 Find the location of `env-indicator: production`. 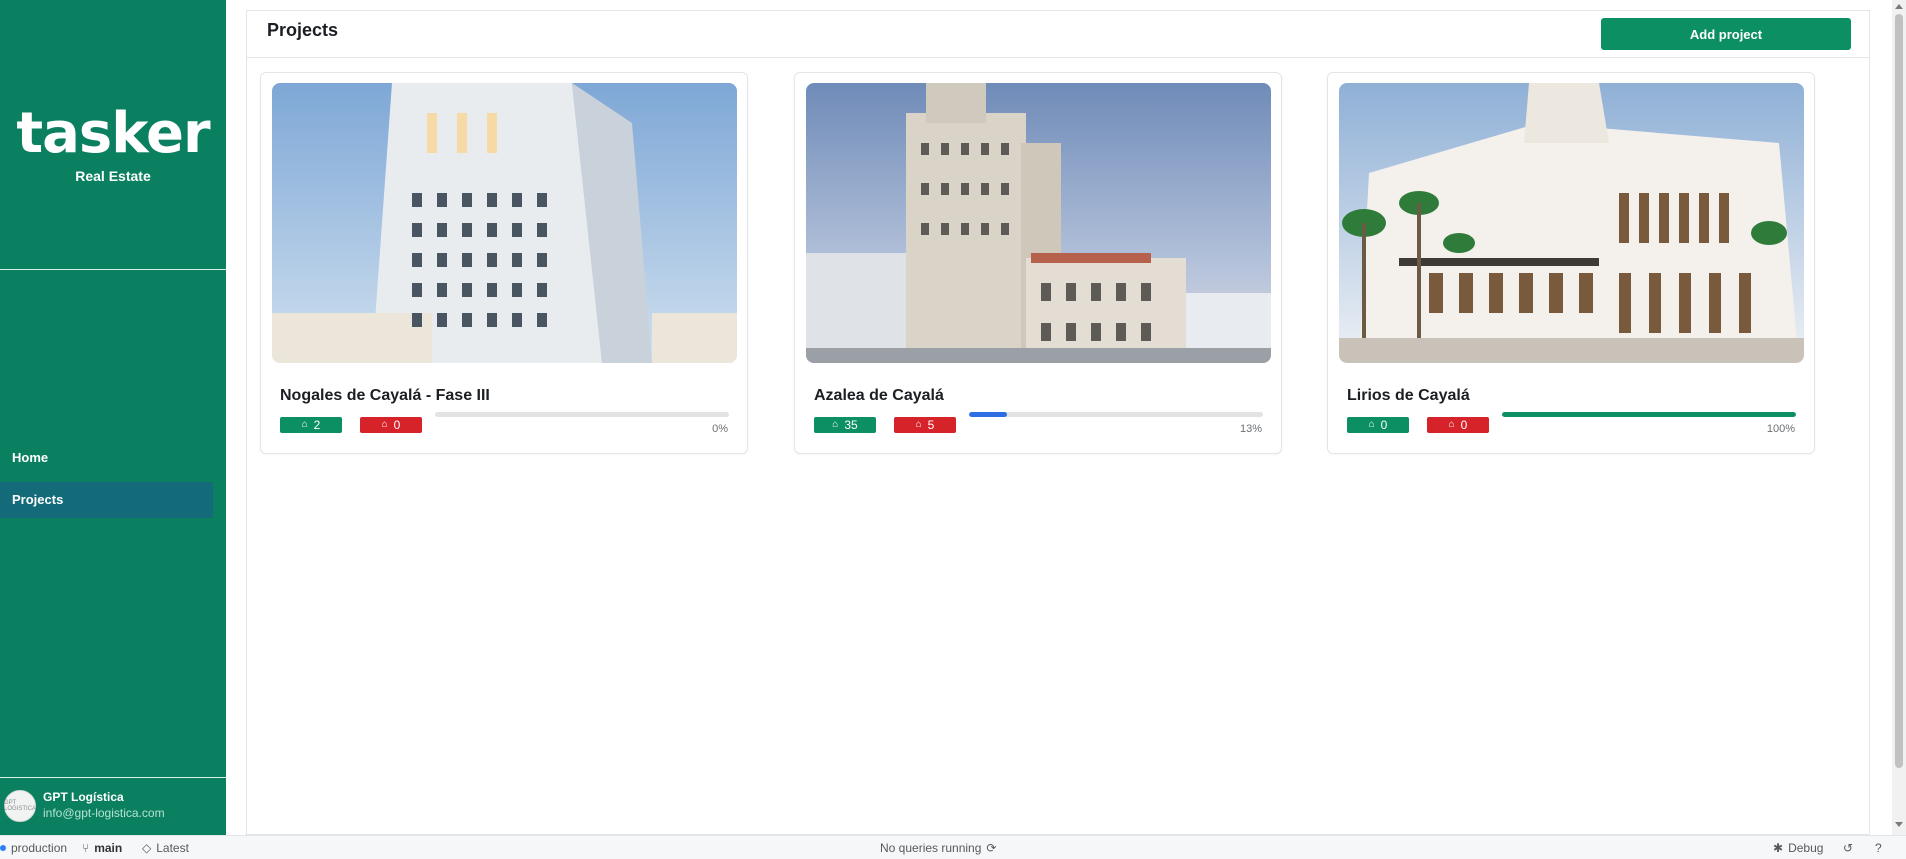

env-indicator: production is located at coordinates (33, 848).